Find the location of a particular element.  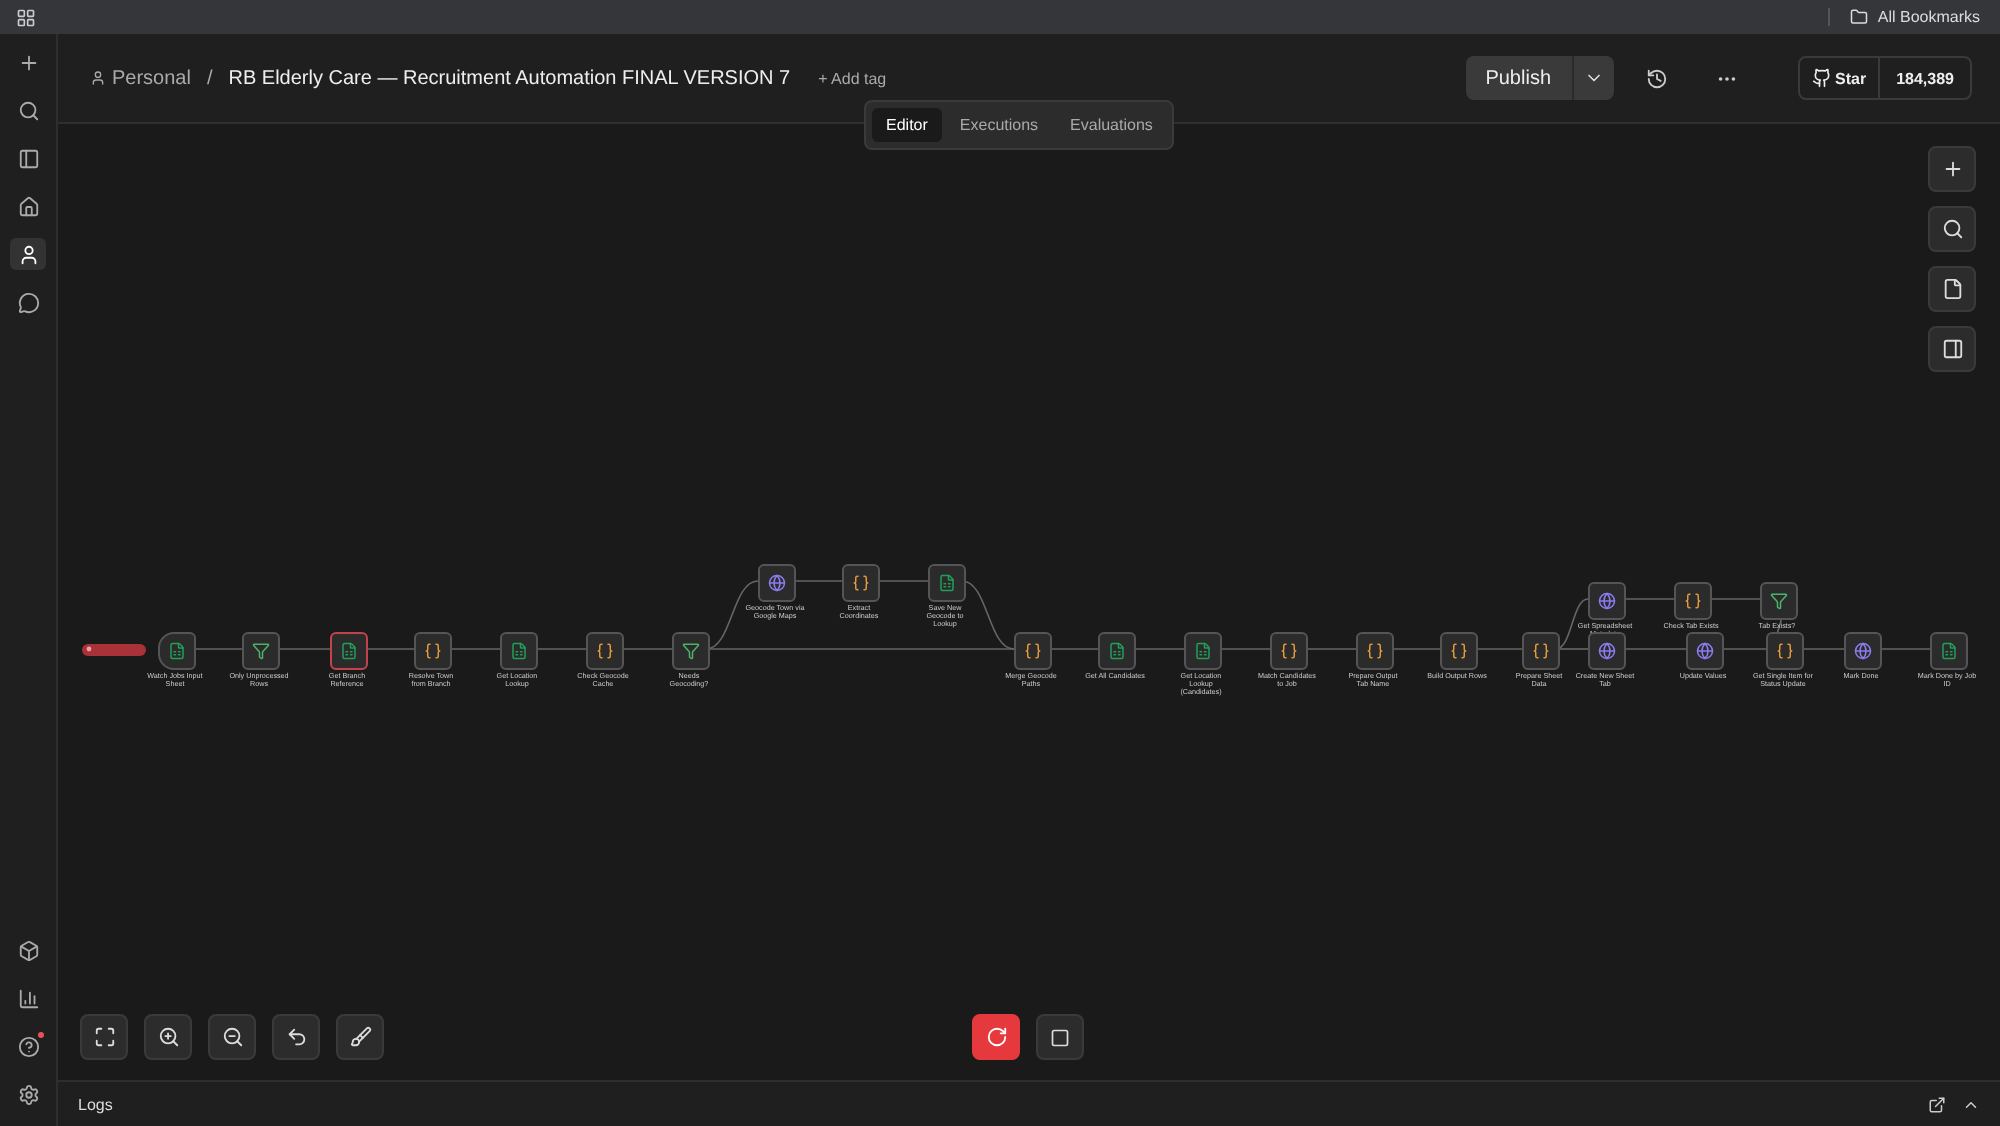

folder-icon is located at coordinates (1858, 17).